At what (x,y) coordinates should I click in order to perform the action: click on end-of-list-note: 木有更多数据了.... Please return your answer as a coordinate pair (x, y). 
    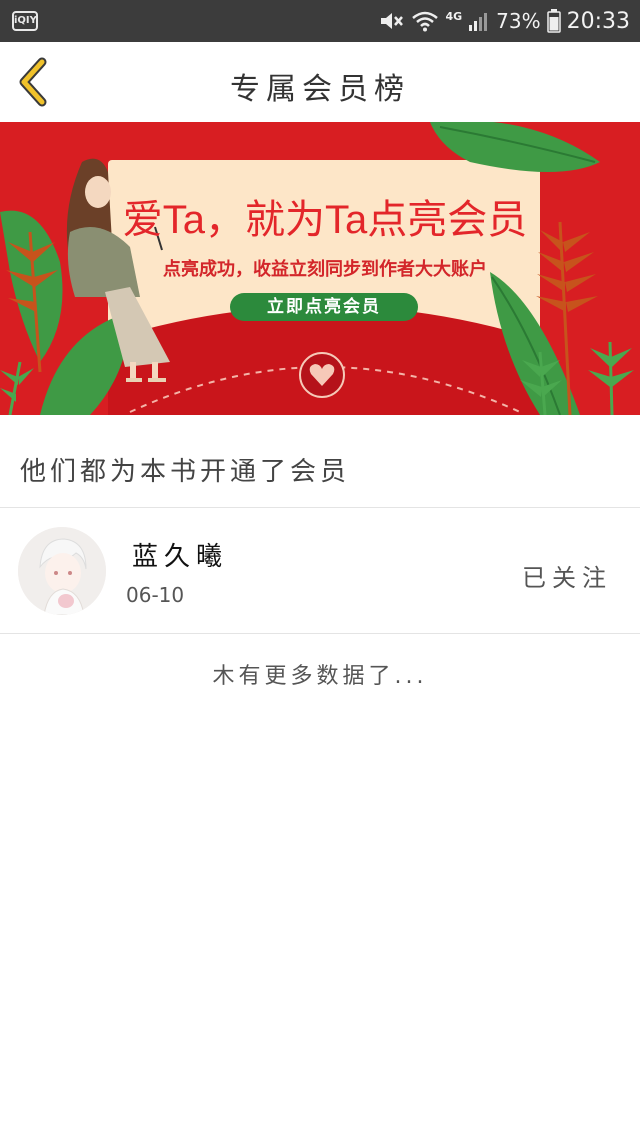
    Looking at the image, I should click on (320, 676).